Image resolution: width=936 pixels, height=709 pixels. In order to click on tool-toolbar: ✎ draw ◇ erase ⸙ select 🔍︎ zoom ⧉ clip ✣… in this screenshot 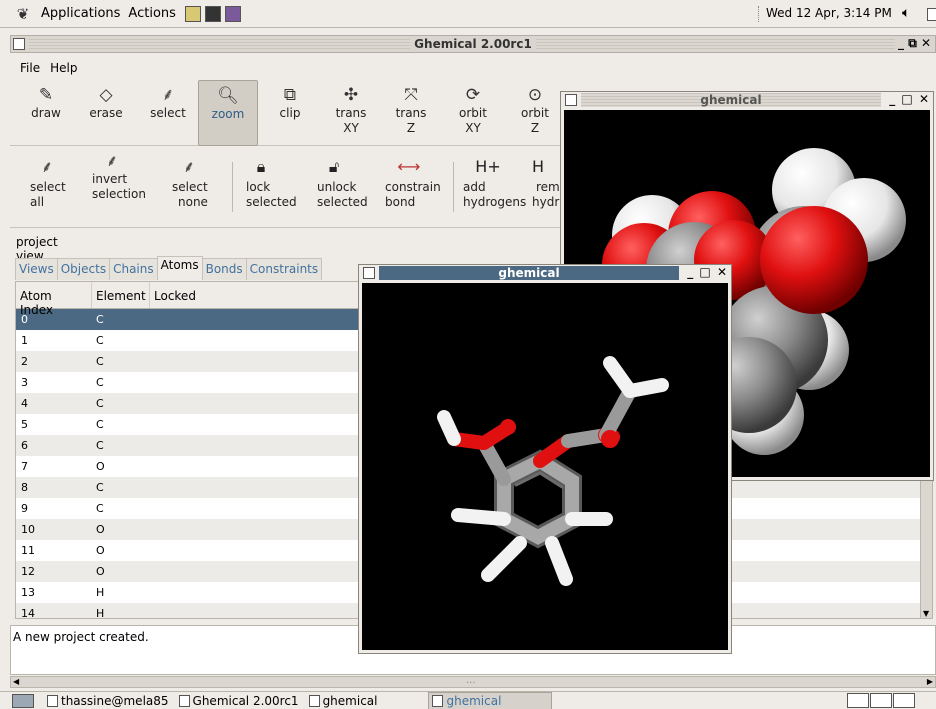, I will do `click(290, 113)`.